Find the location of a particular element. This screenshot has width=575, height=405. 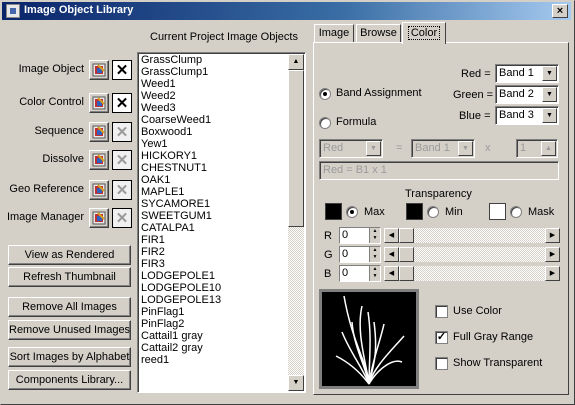

use-color-checkbox is located at coordinates (441, 311).